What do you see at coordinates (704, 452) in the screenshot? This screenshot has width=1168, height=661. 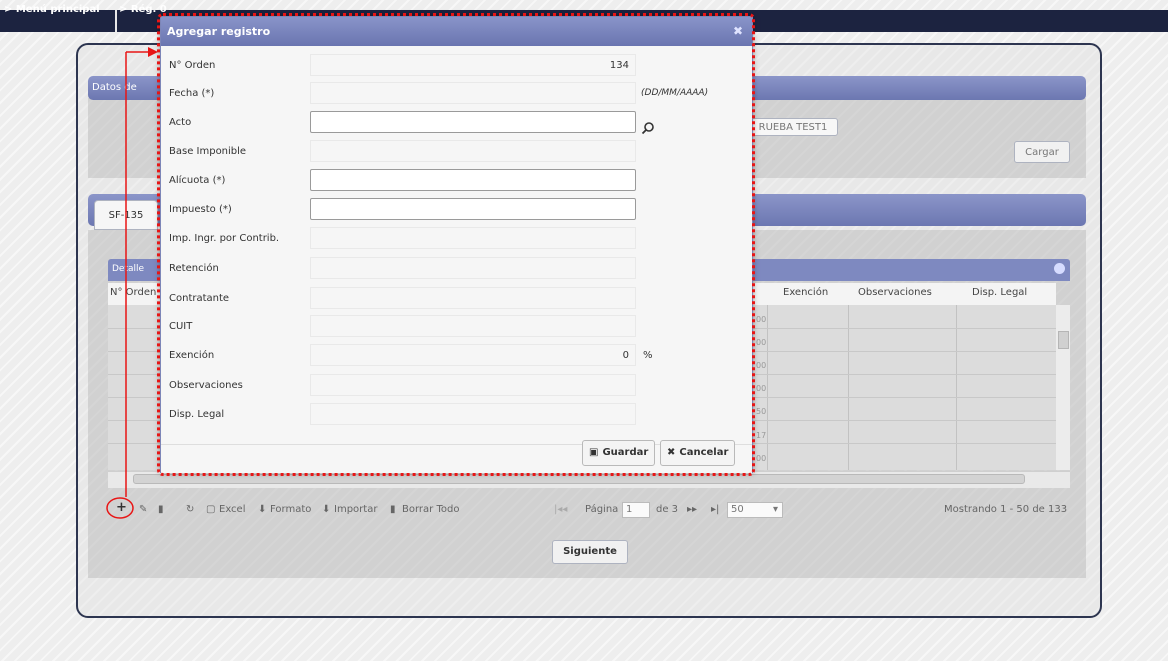 I see `cancel-button-label: Cancelar` at bounding box center [704, 452].